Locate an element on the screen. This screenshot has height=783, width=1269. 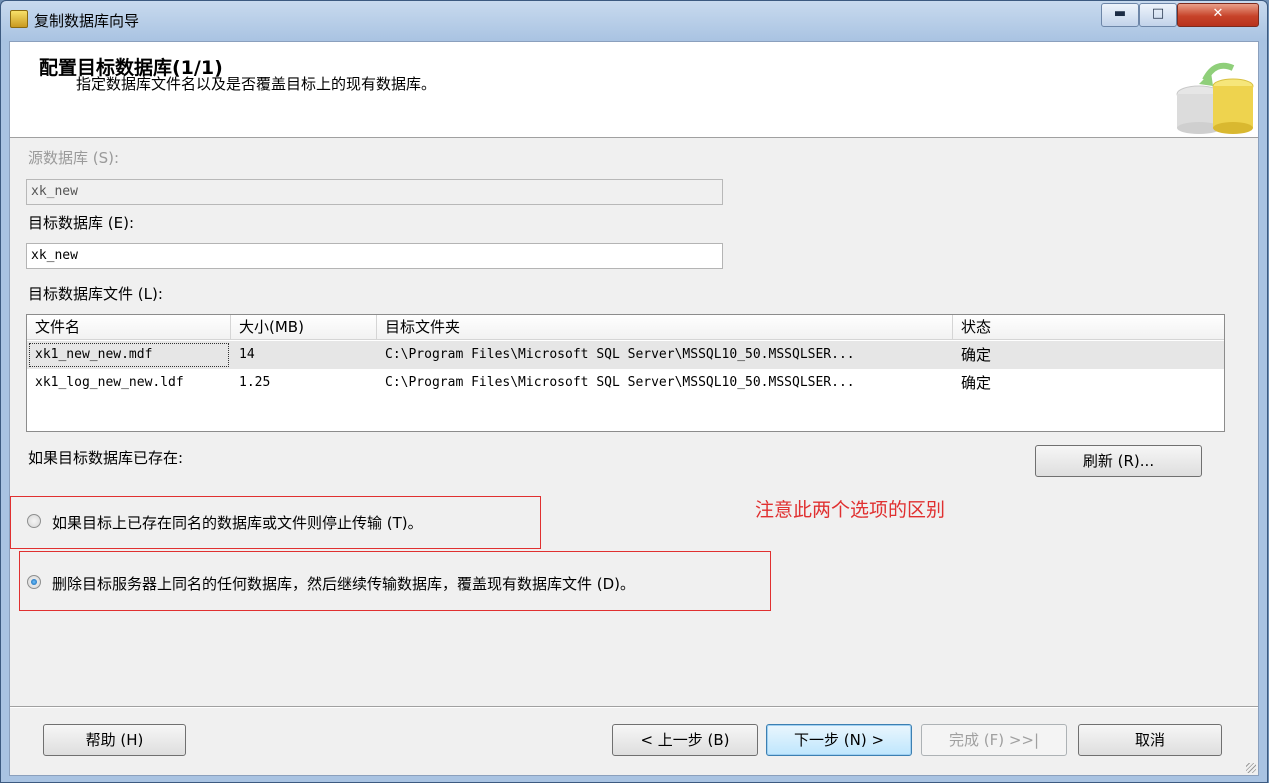
file-name-cell: xk1_log_new_new.ldf is located at coordinates (129, 383).